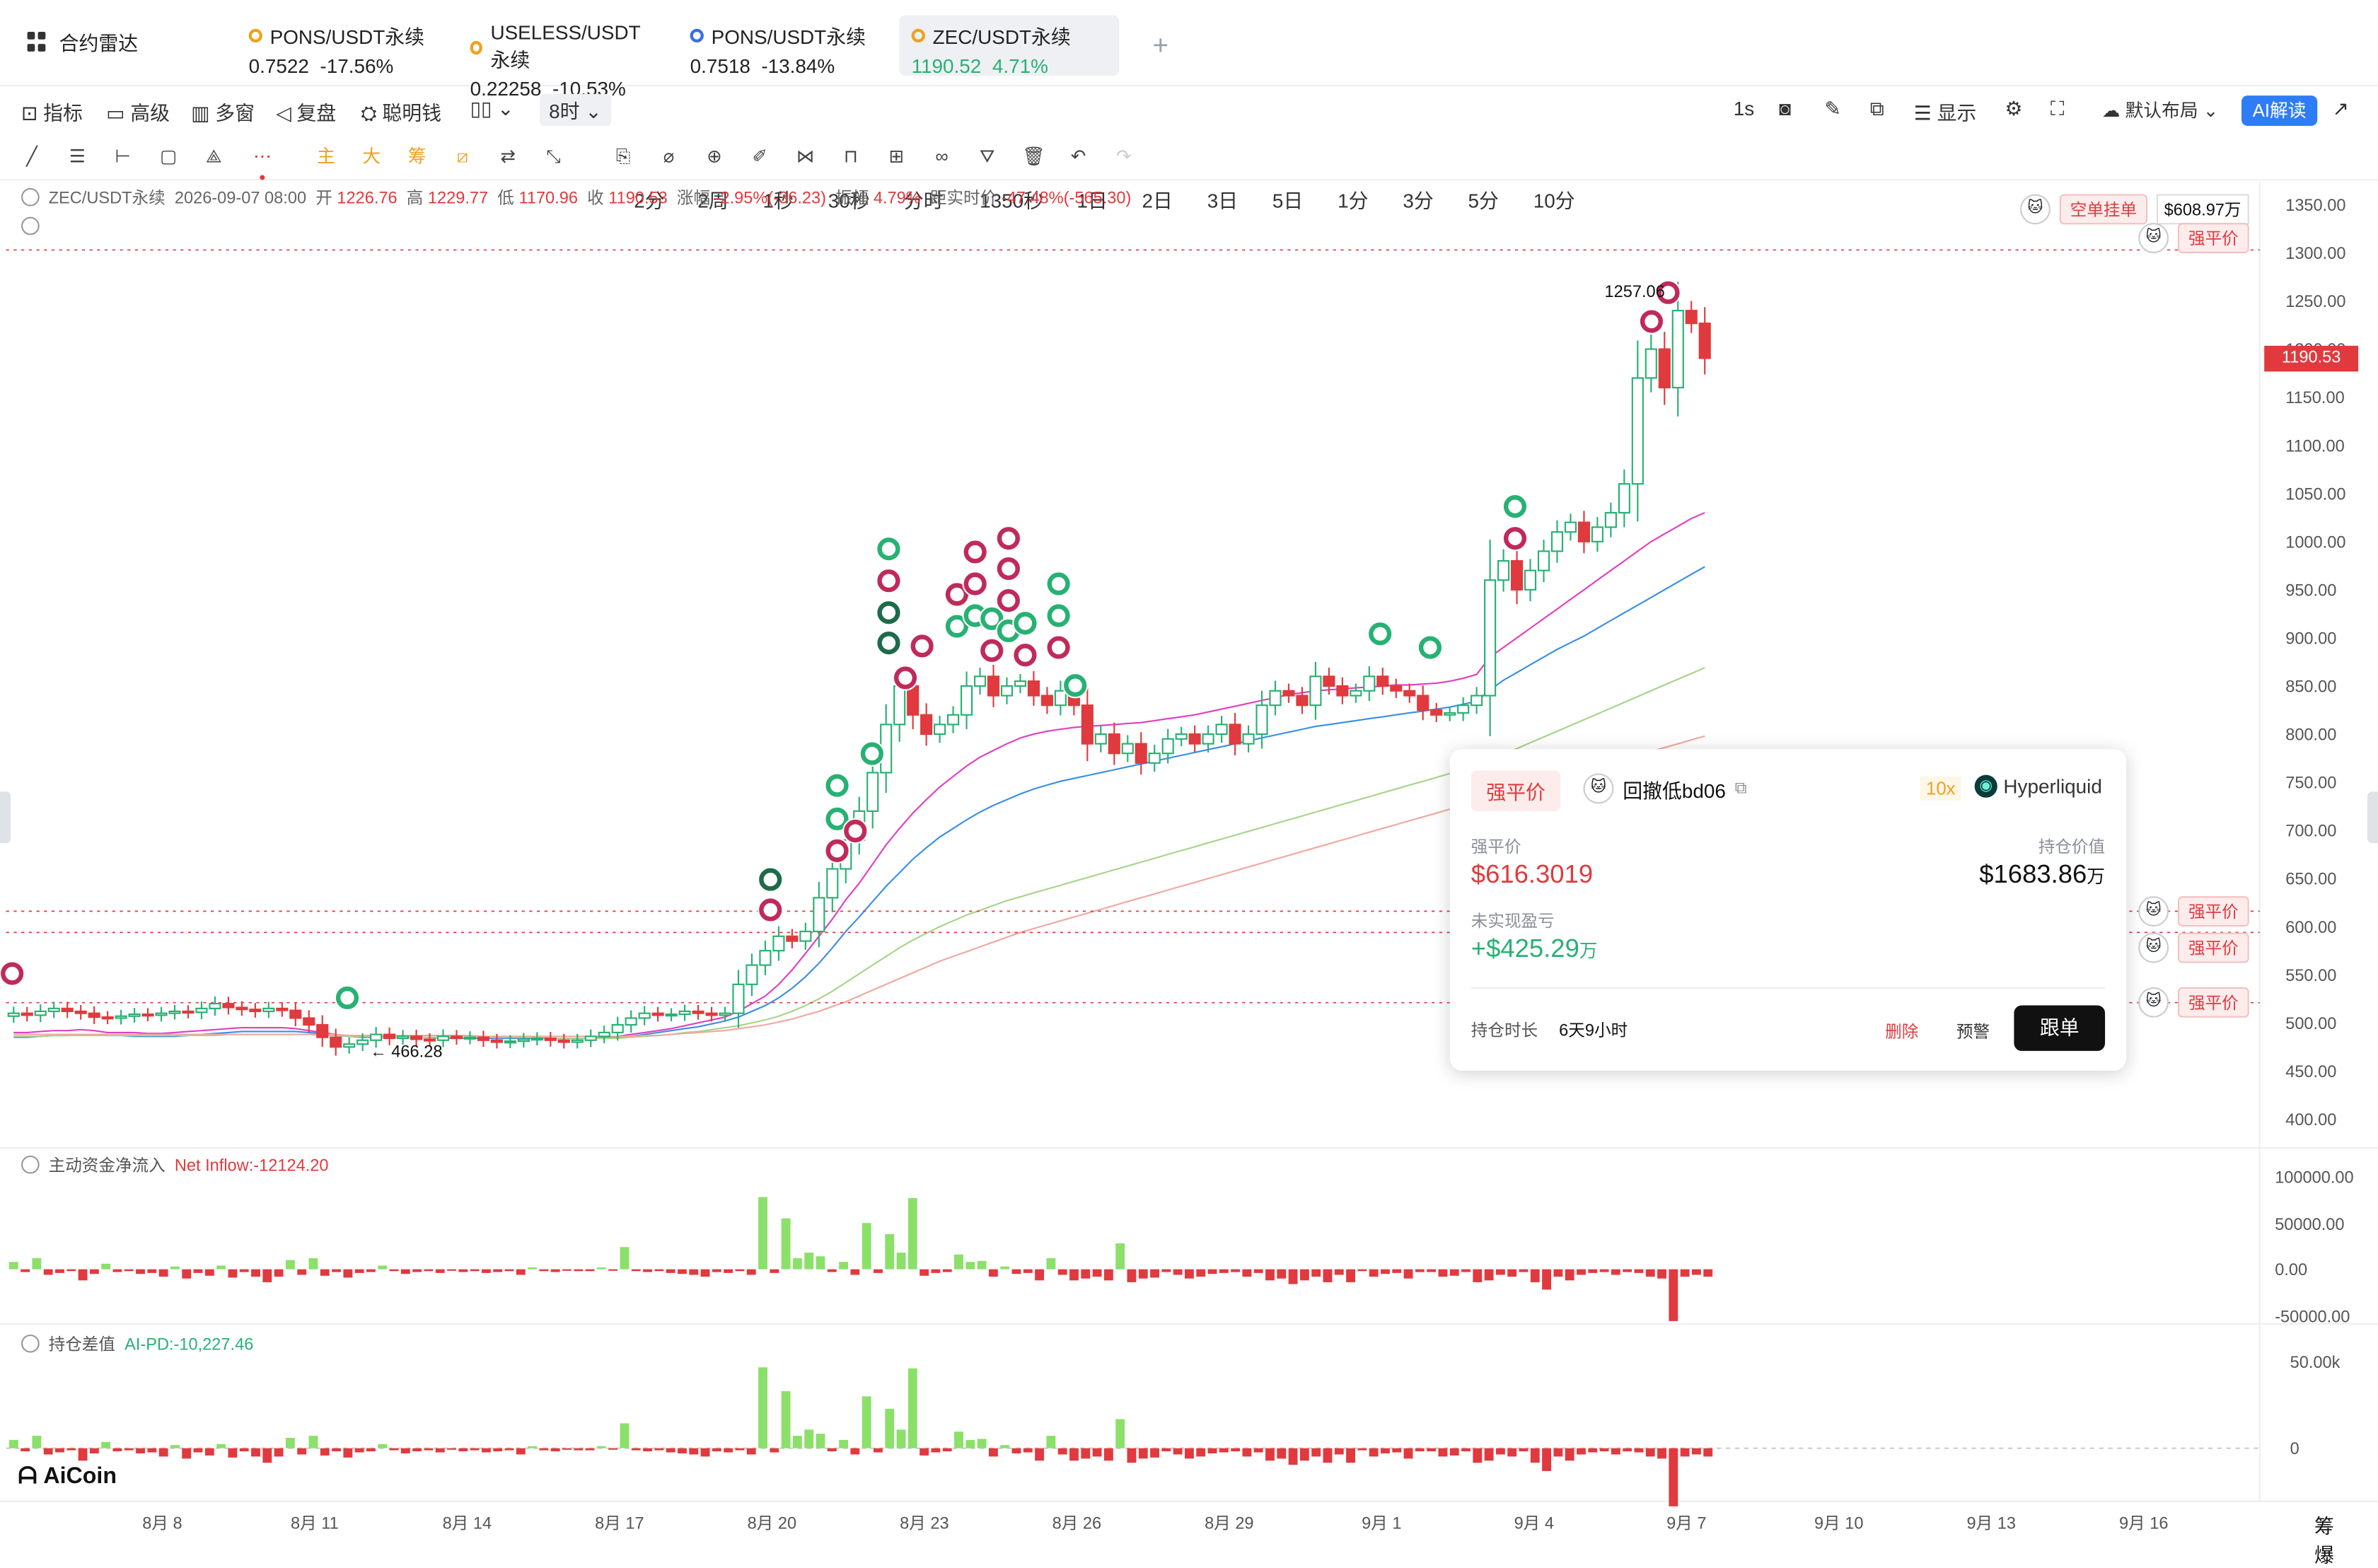 This screenshot has width=2378, height=1568. I want to click on line-tool-icon: ╱, so click(31, 156).